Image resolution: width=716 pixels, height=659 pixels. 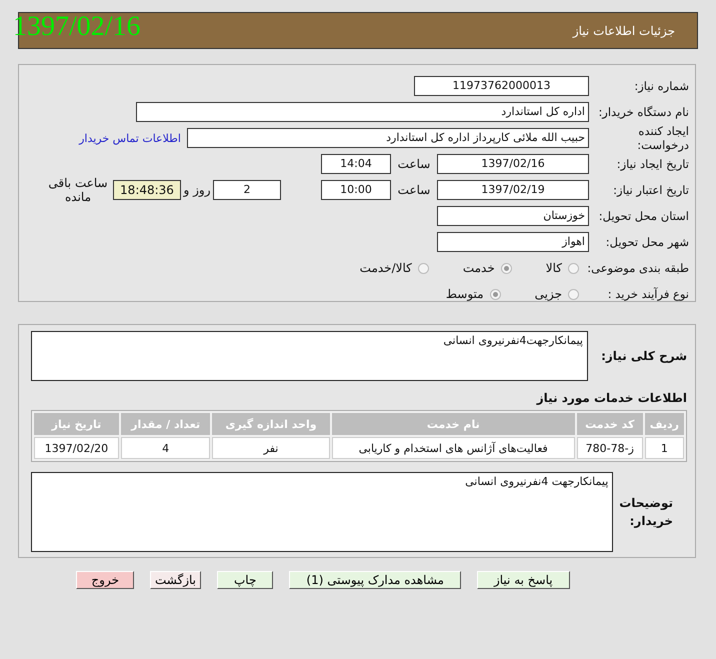 I want to click on column-header: تاریخ نیاز, so click(x=76, y=424).